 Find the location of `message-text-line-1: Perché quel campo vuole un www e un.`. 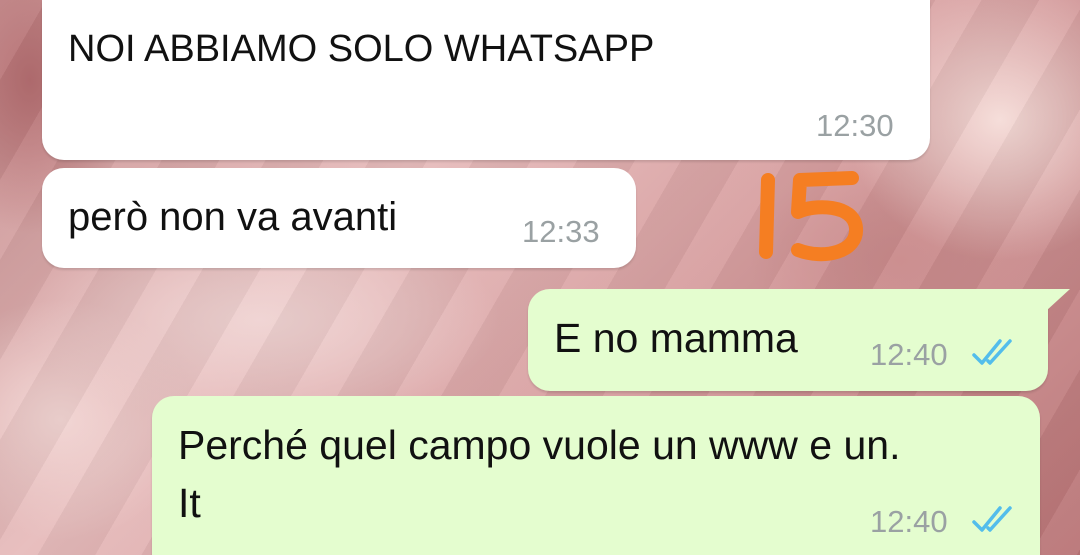

message-text-line-1: Perché quel campo vuole un www e un. is located at coordinates (539, 445).